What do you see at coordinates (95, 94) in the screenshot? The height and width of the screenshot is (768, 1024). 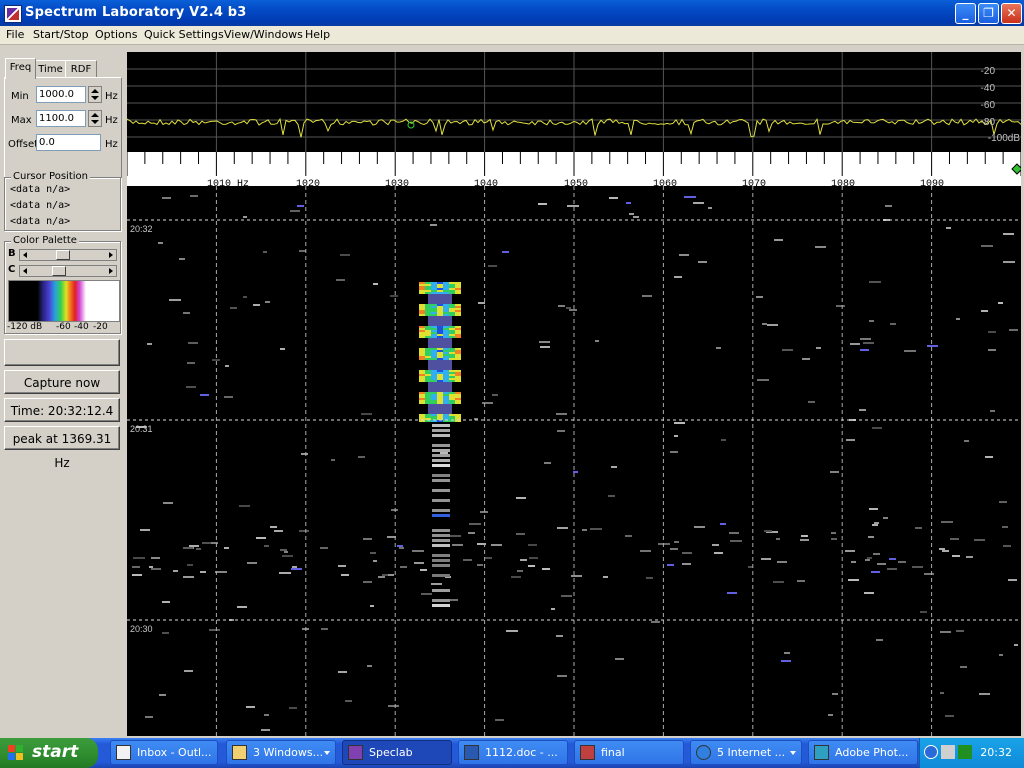 I see `min-freq-spinner` at bounding box center [95, 94].